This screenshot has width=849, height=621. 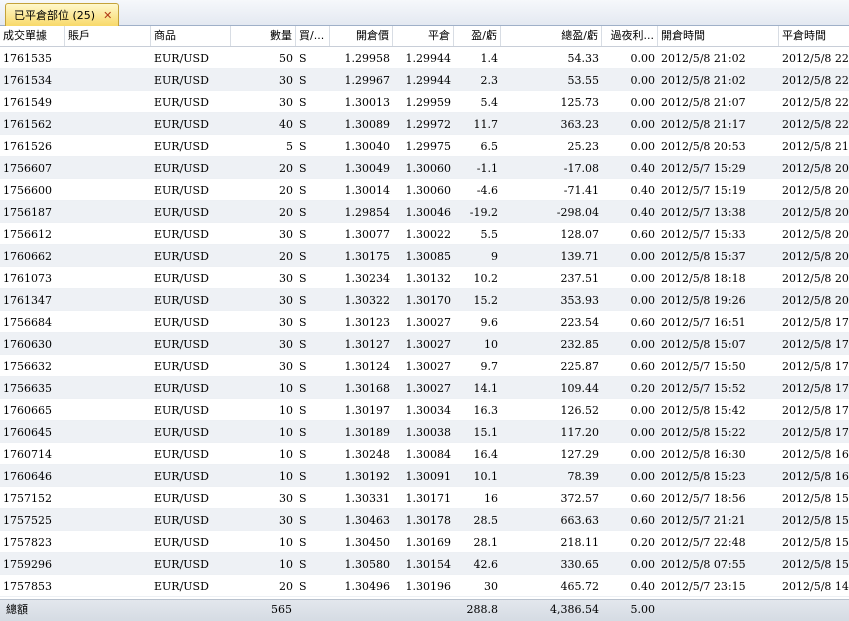 I want to click on cell-close-time: 2012/5/8 15:06, so click(x=815, y=564).